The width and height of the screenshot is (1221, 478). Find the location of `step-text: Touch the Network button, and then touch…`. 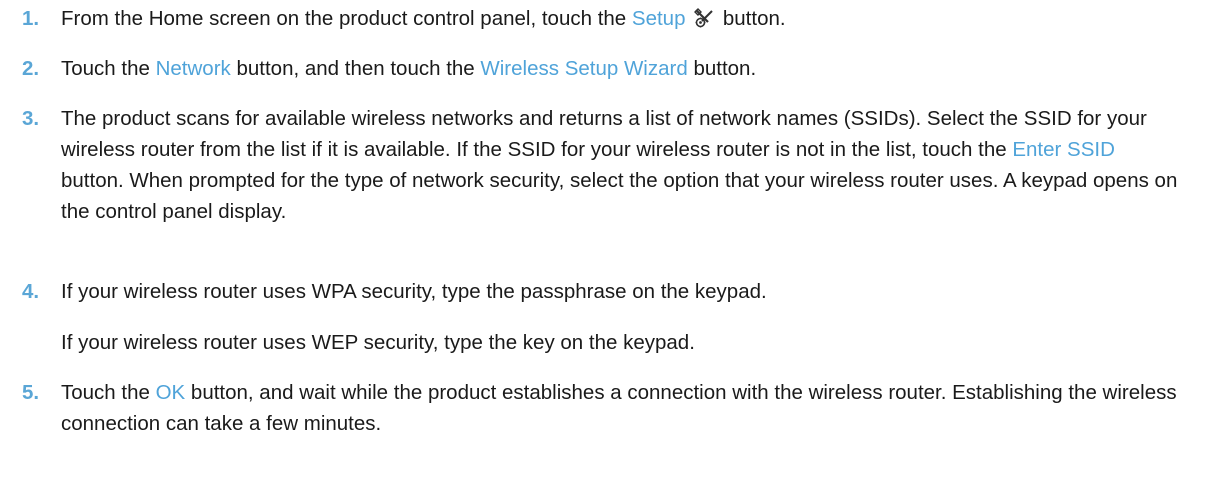

step-text: Touch the Network button, and then touch… is located at coordinates (409, 68).